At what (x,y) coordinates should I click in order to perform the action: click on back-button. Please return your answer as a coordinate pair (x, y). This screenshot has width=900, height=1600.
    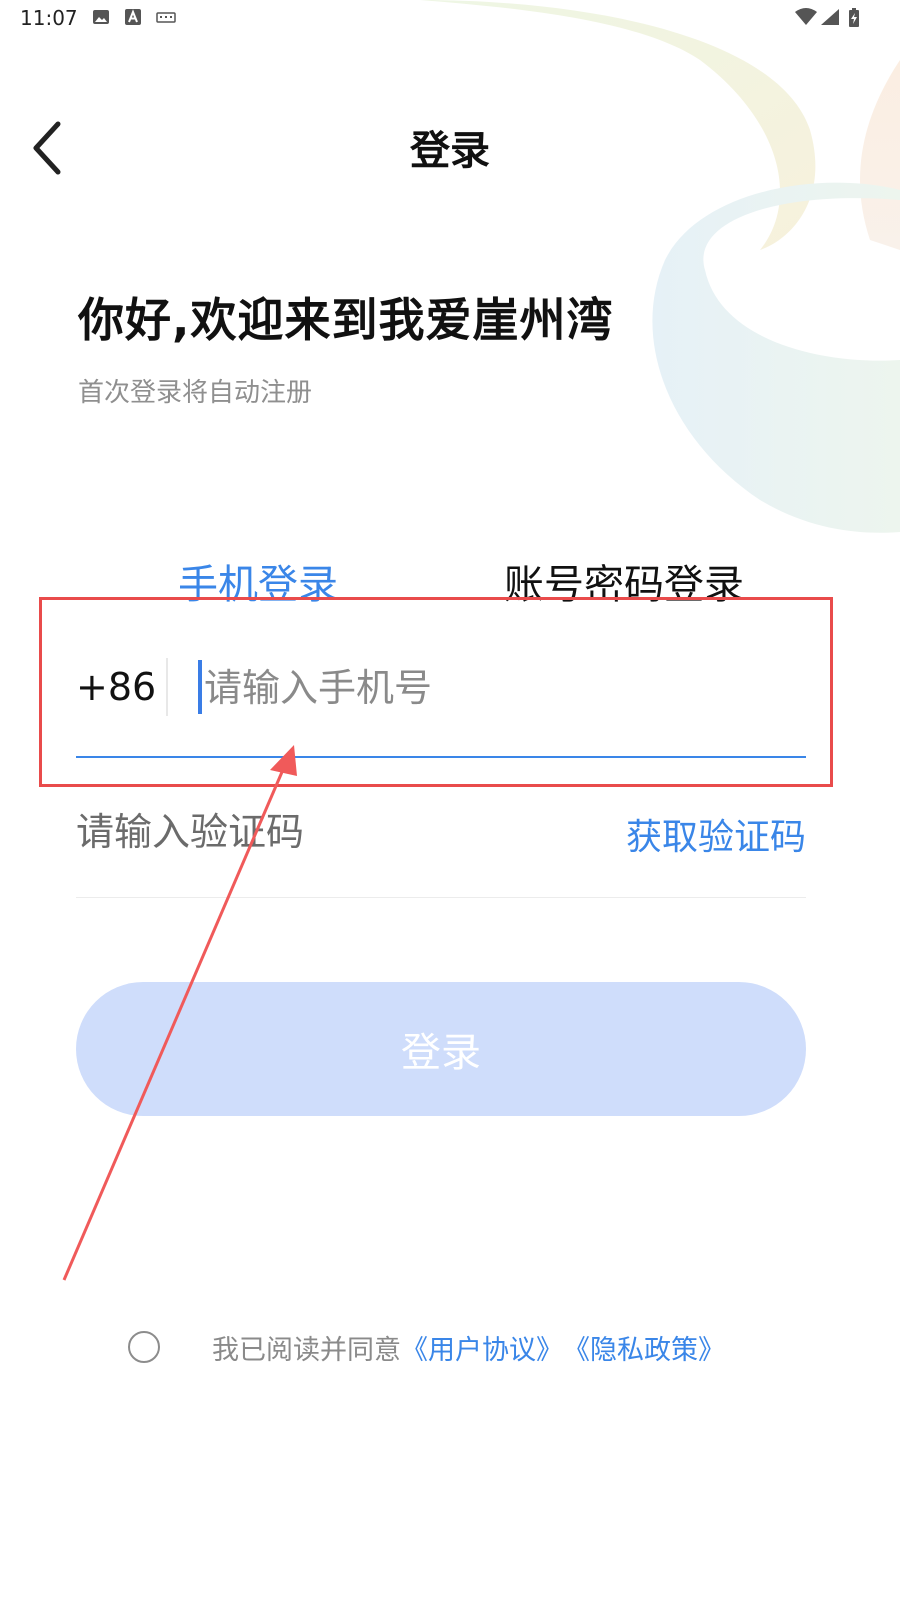
    Looking at the image, I should click on (47, 148).